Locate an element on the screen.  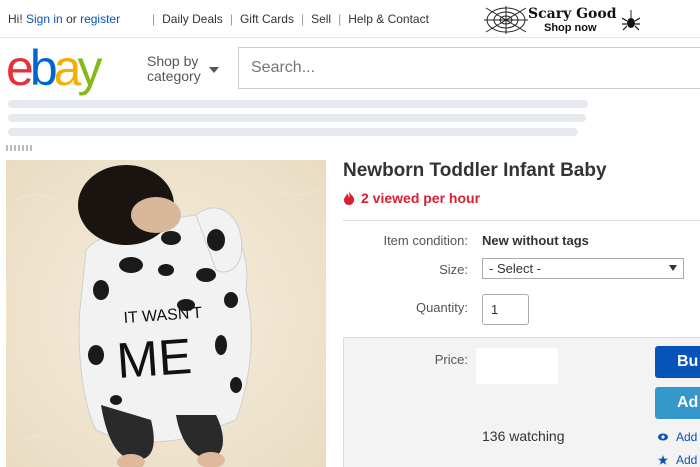
add-to-watchlist-link: Add is located at coordinates (677, 437).